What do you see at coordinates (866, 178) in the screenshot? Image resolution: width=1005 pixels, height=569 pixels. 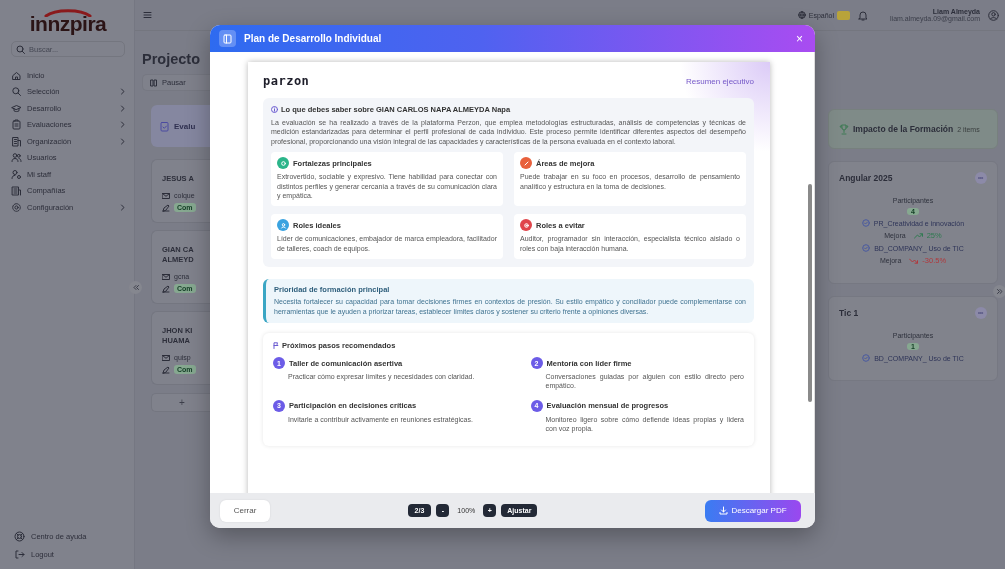 I see `training-name: Angular 2025` at bounding box center [866, 178].